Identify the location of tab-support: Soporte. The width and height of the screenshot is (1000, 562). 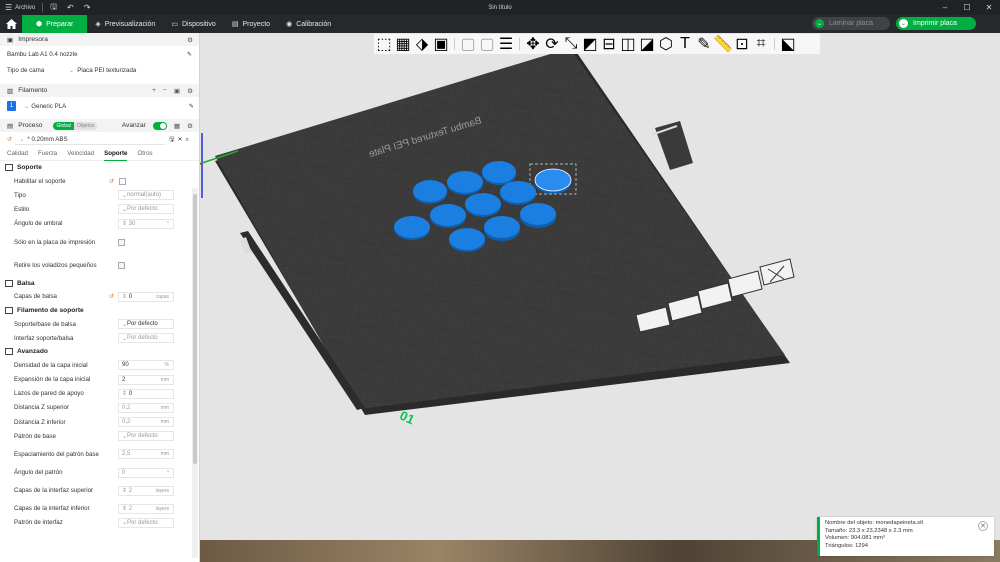
(116, 154).